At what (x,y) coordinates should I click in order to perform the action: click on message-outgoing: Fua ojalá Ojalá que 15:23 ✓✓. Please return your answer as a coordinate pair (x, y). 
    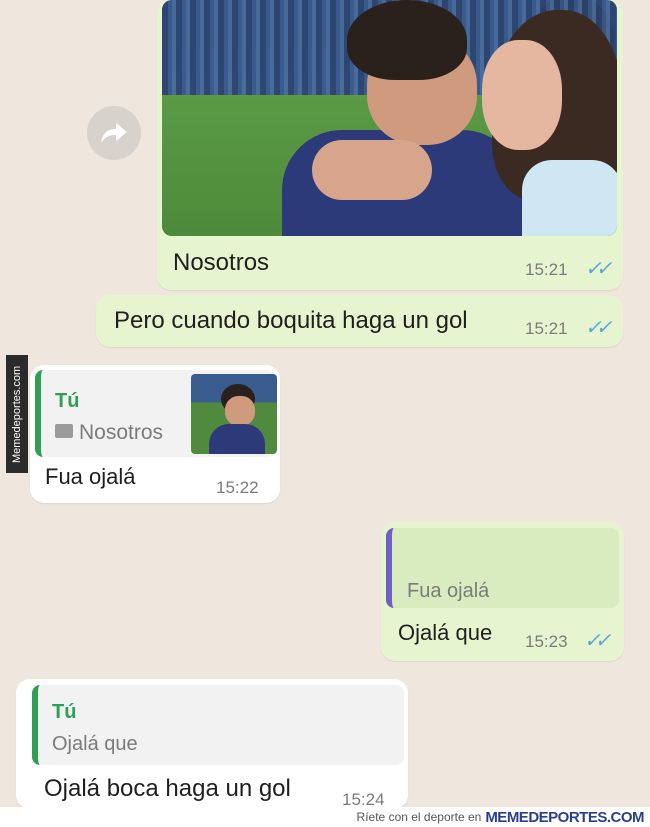
    Looking at the image, I should click on (502, 591).